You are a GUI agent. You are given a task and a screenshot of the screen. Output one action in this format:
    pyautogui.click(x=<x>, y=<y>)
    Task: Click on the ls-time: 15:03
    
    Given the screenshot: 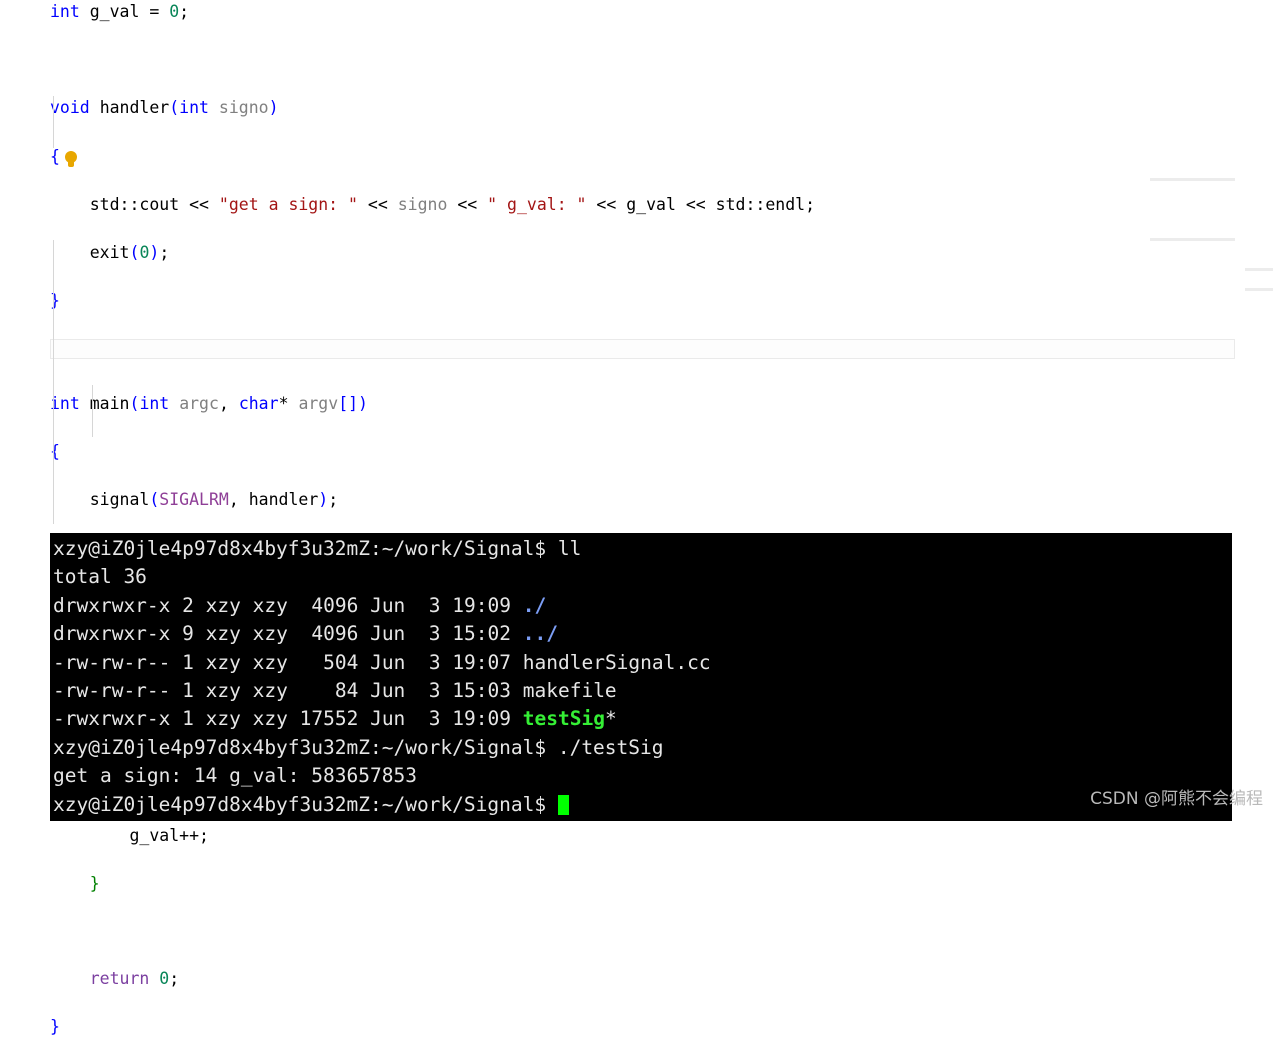 What is the action you would take?
    pyautogui.click(x=481, y=691)
    